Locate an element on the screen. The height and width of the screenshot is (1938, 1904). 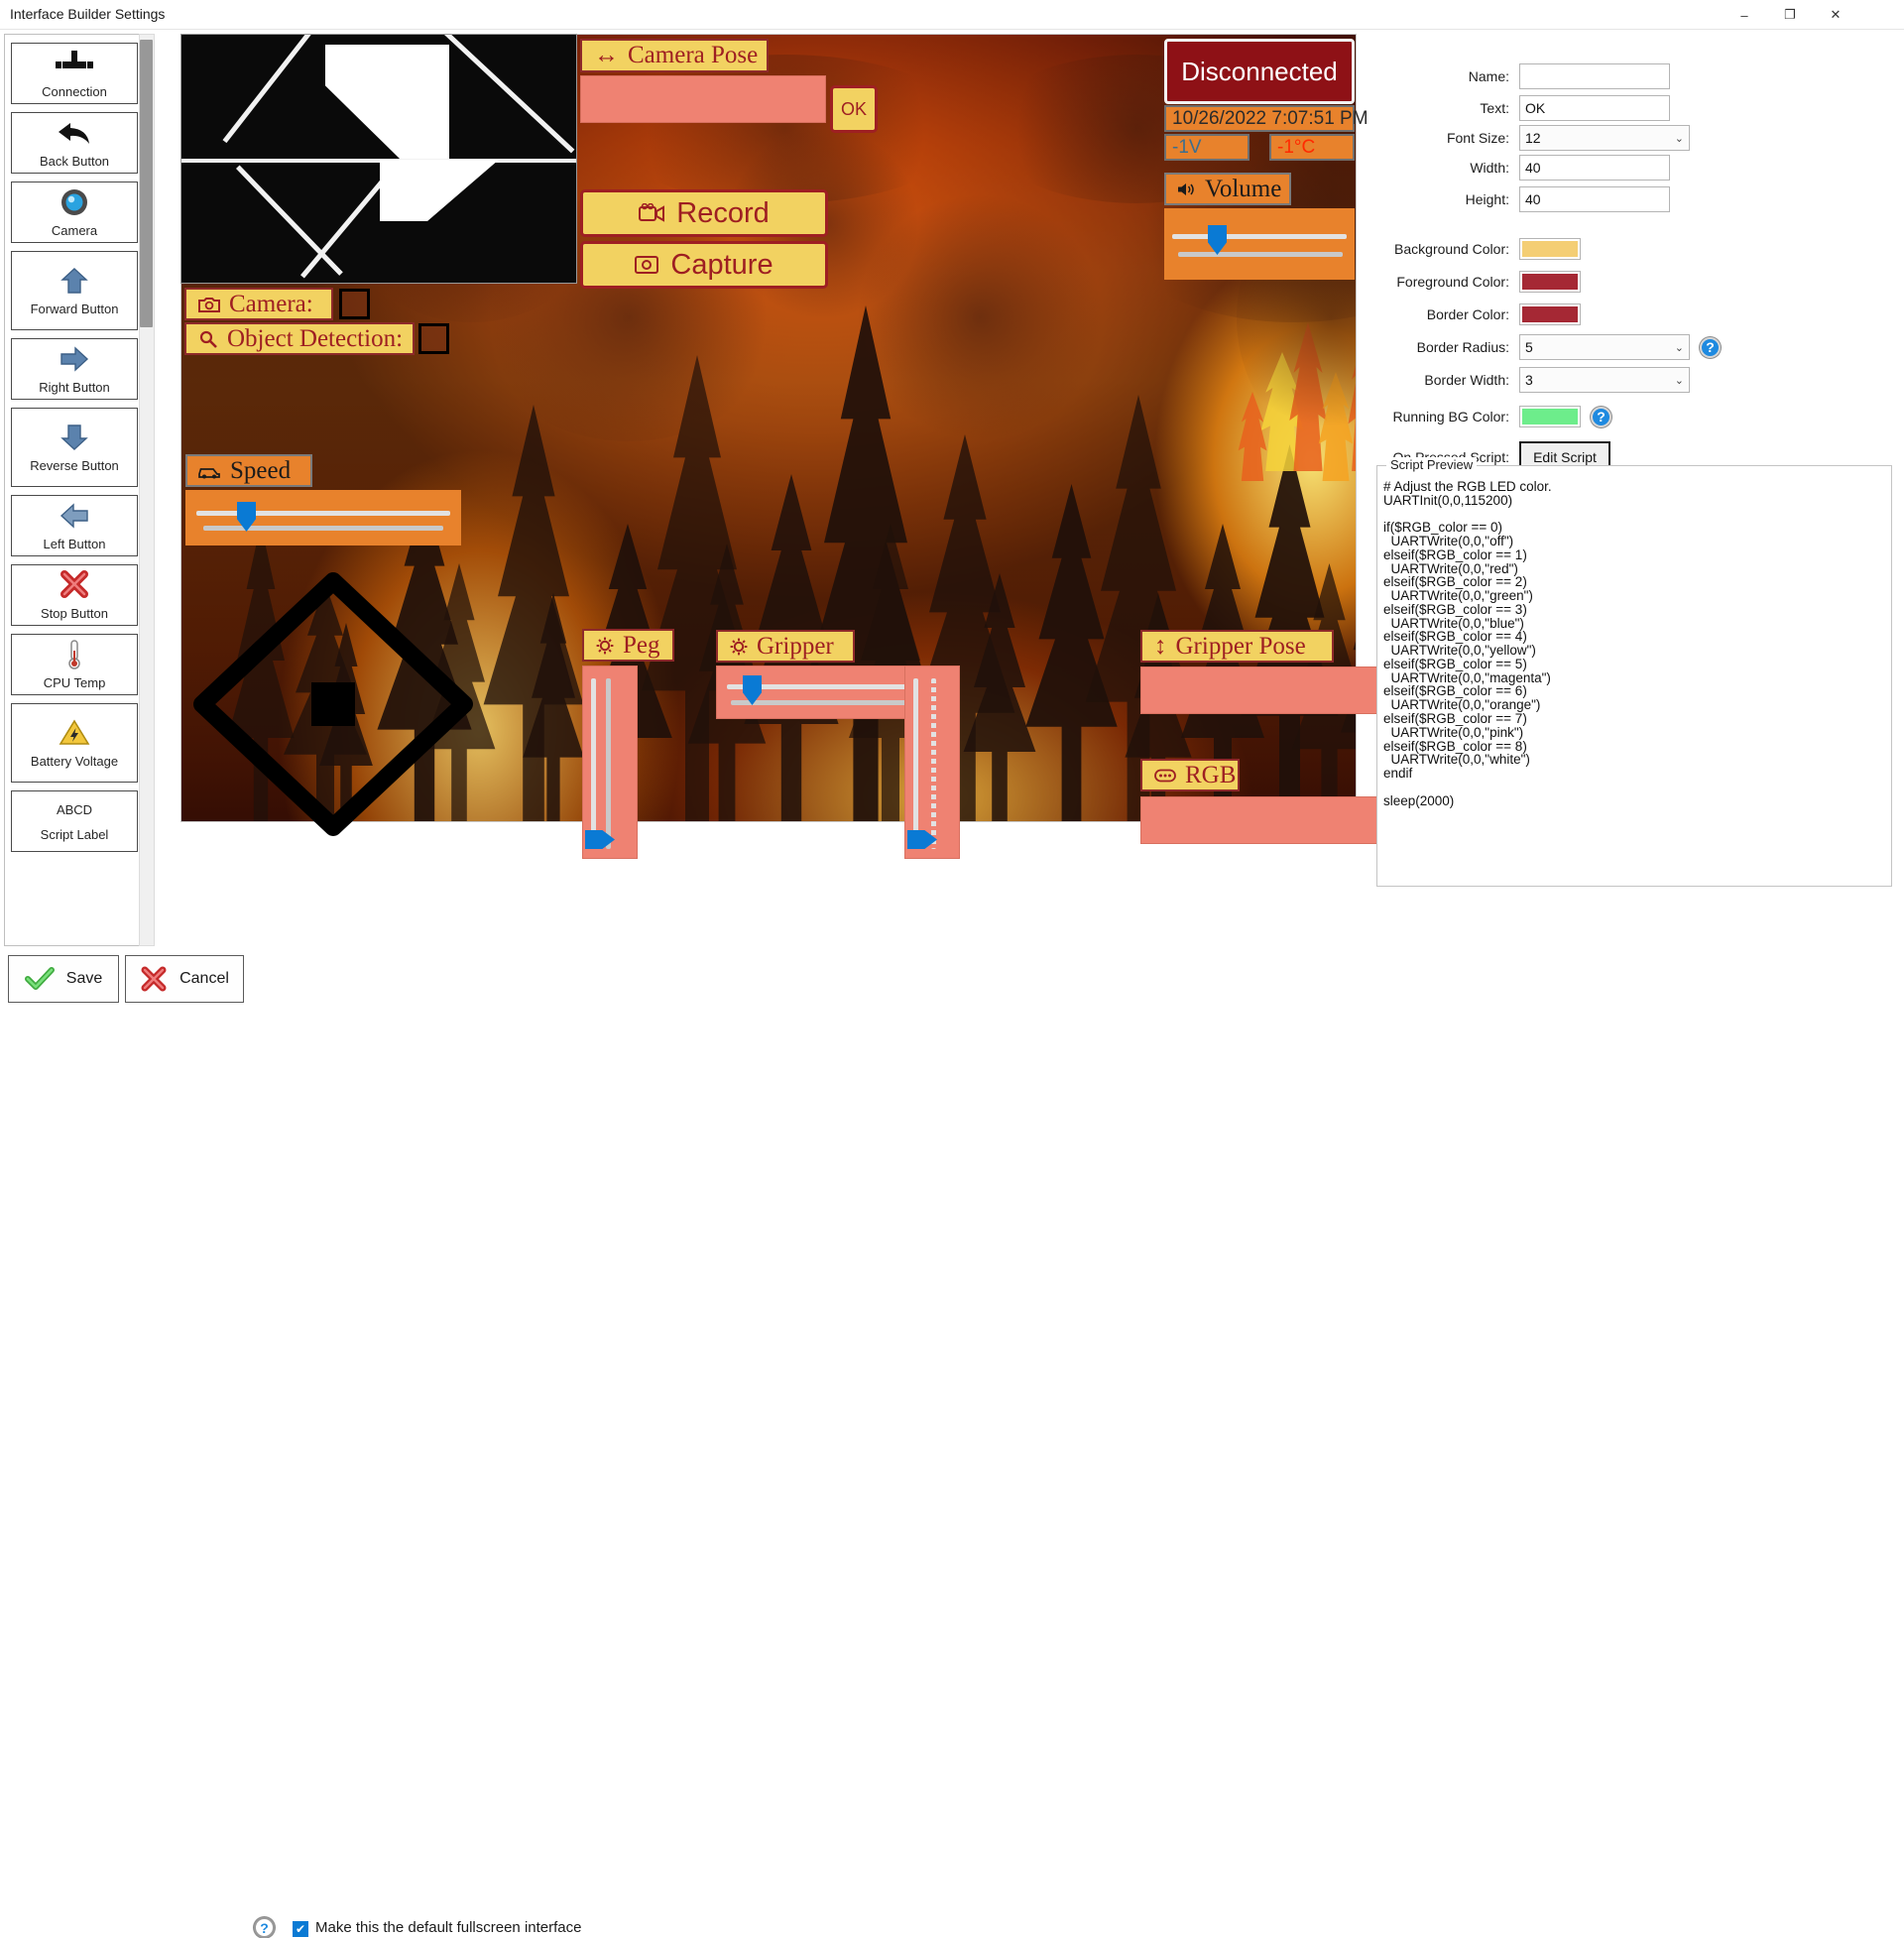
toolbox-item-abcd-script-label: ABCD Script Label is located at coordinates (74, 821).